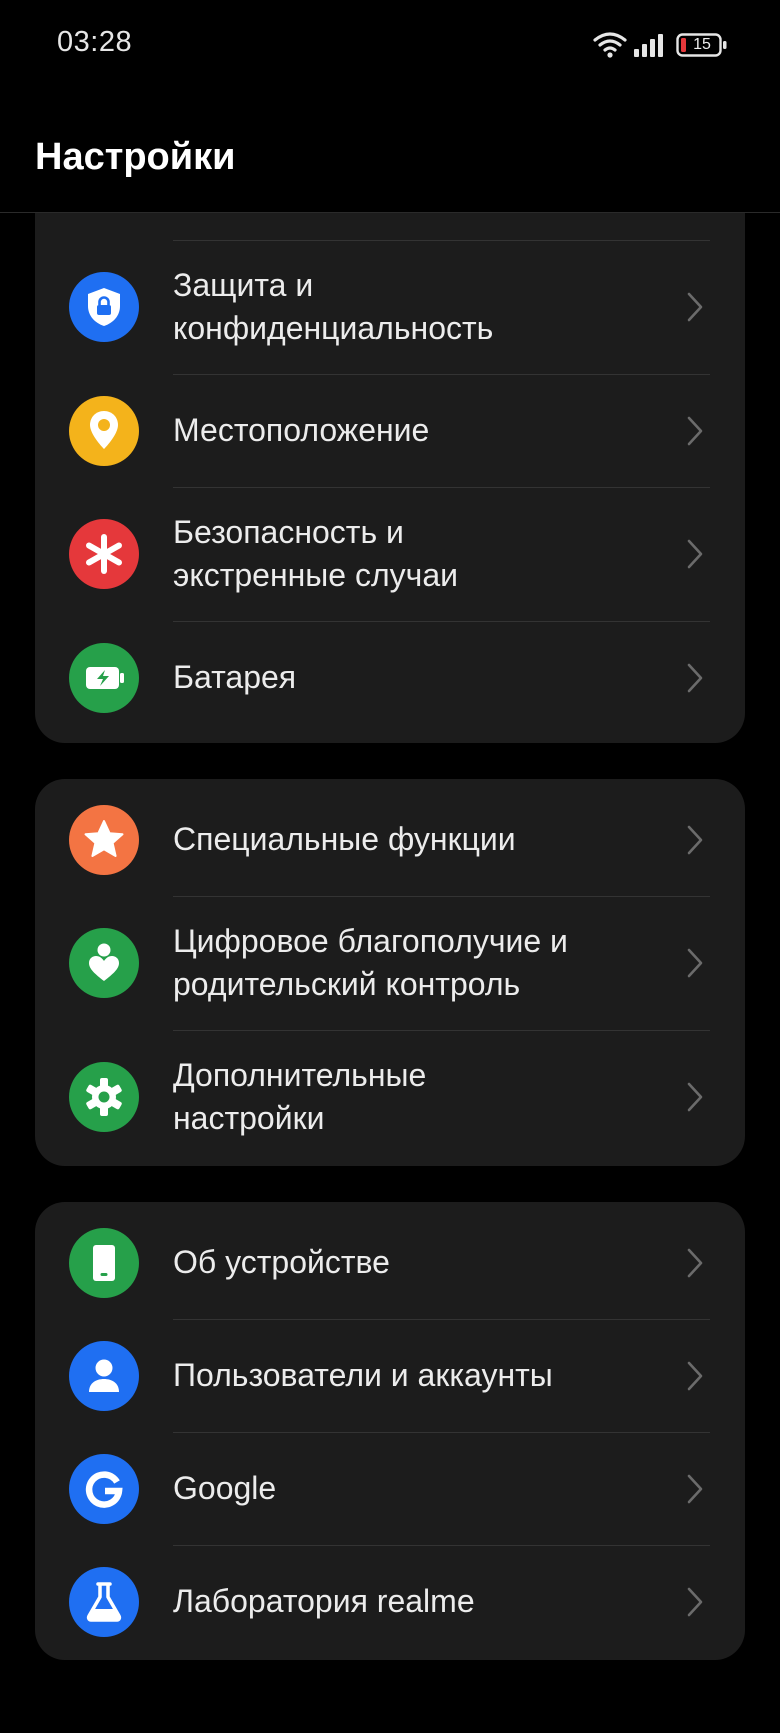 This screenshot has width=780, height=1733. What do you see at coordinates (104, 1376) in the screenshot?
I see `user-icon` at bounding box center [104, 1376].